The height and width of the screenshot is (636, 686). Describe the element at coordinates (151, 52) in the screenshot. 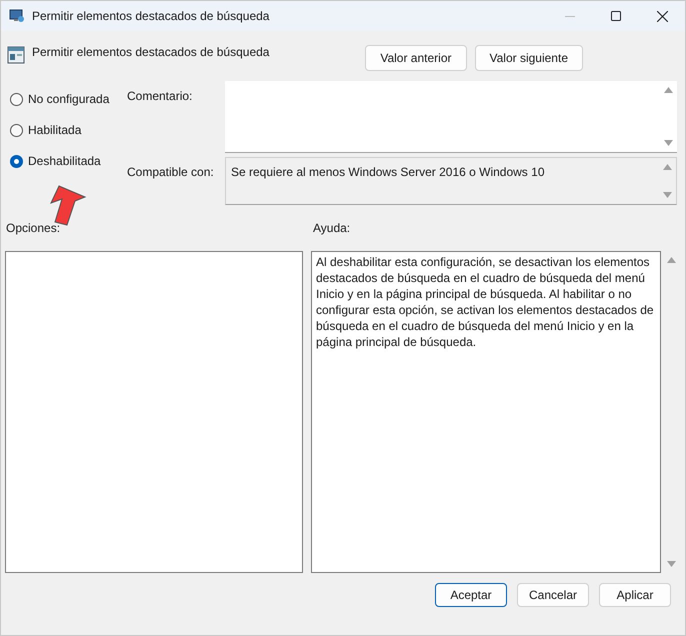

I see `policy-title: Permitir elementos destacados de búsqueda` at that location.